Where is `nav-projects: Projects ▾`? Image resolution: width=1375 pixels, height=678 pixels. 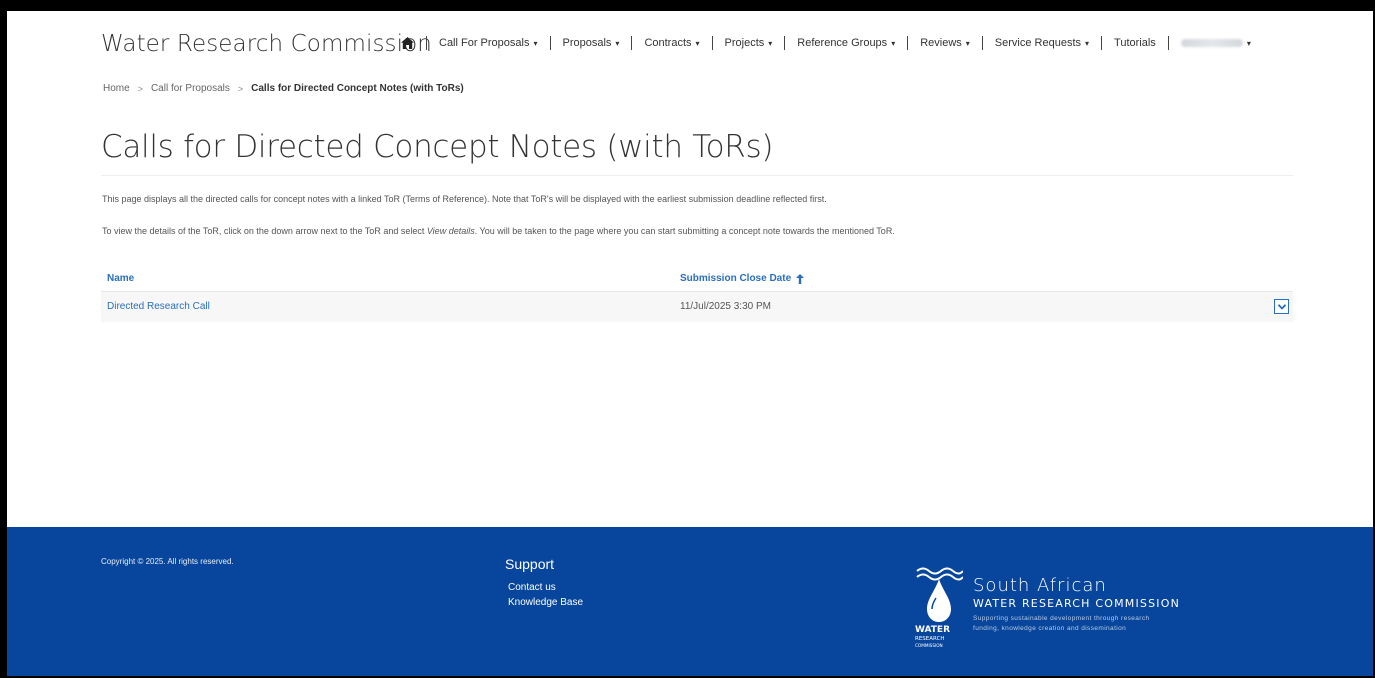 nav-projects: Projects ▾ is located at coordinates (749, 43).